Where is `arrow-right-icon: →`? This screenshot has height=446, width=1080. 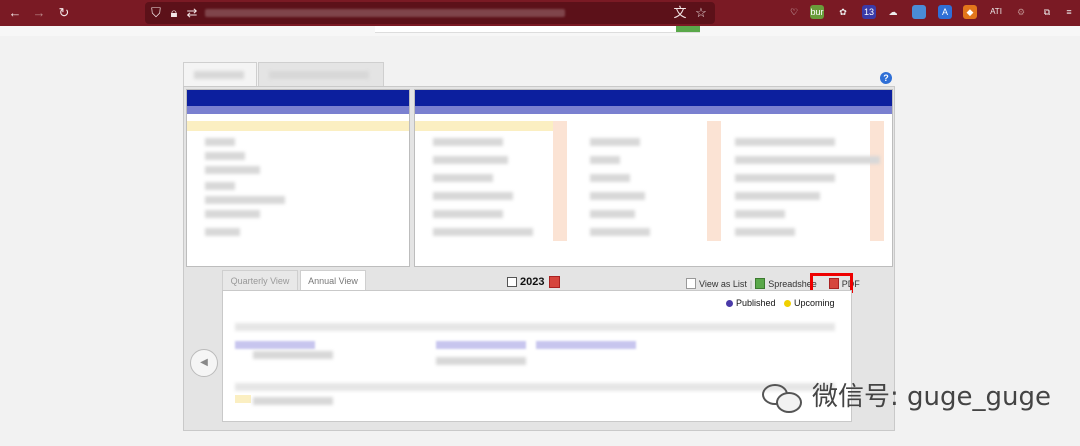 arrow-right-icon: → is located at coordinates (39, 13).